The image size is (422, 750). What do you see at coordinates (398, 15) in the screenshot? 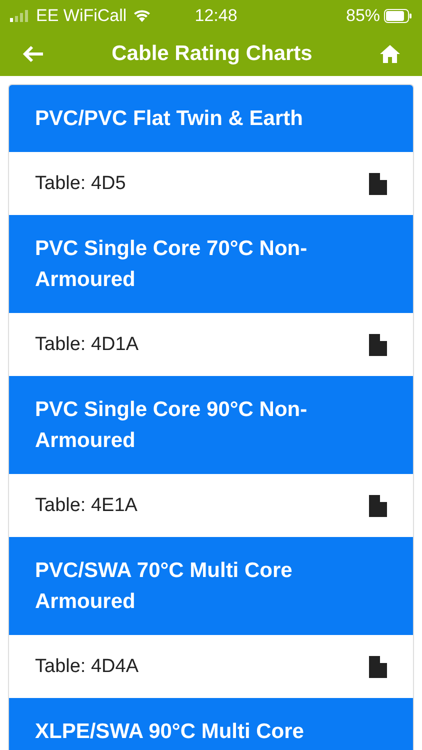
I see `battery-icon` at bounding box center [398, 15].